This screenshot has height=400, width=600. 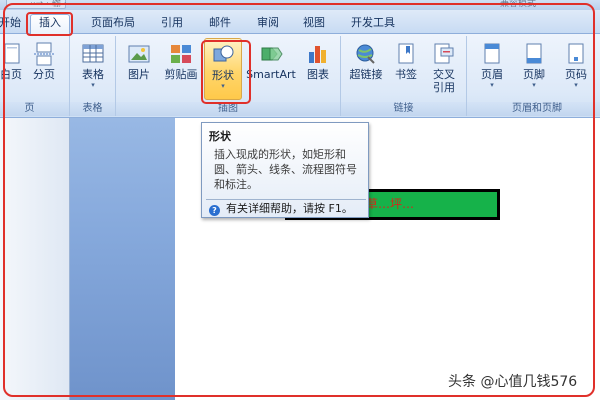 I want to click on cross-reference-button: 交叉 引用, so click(x=444, y=69).